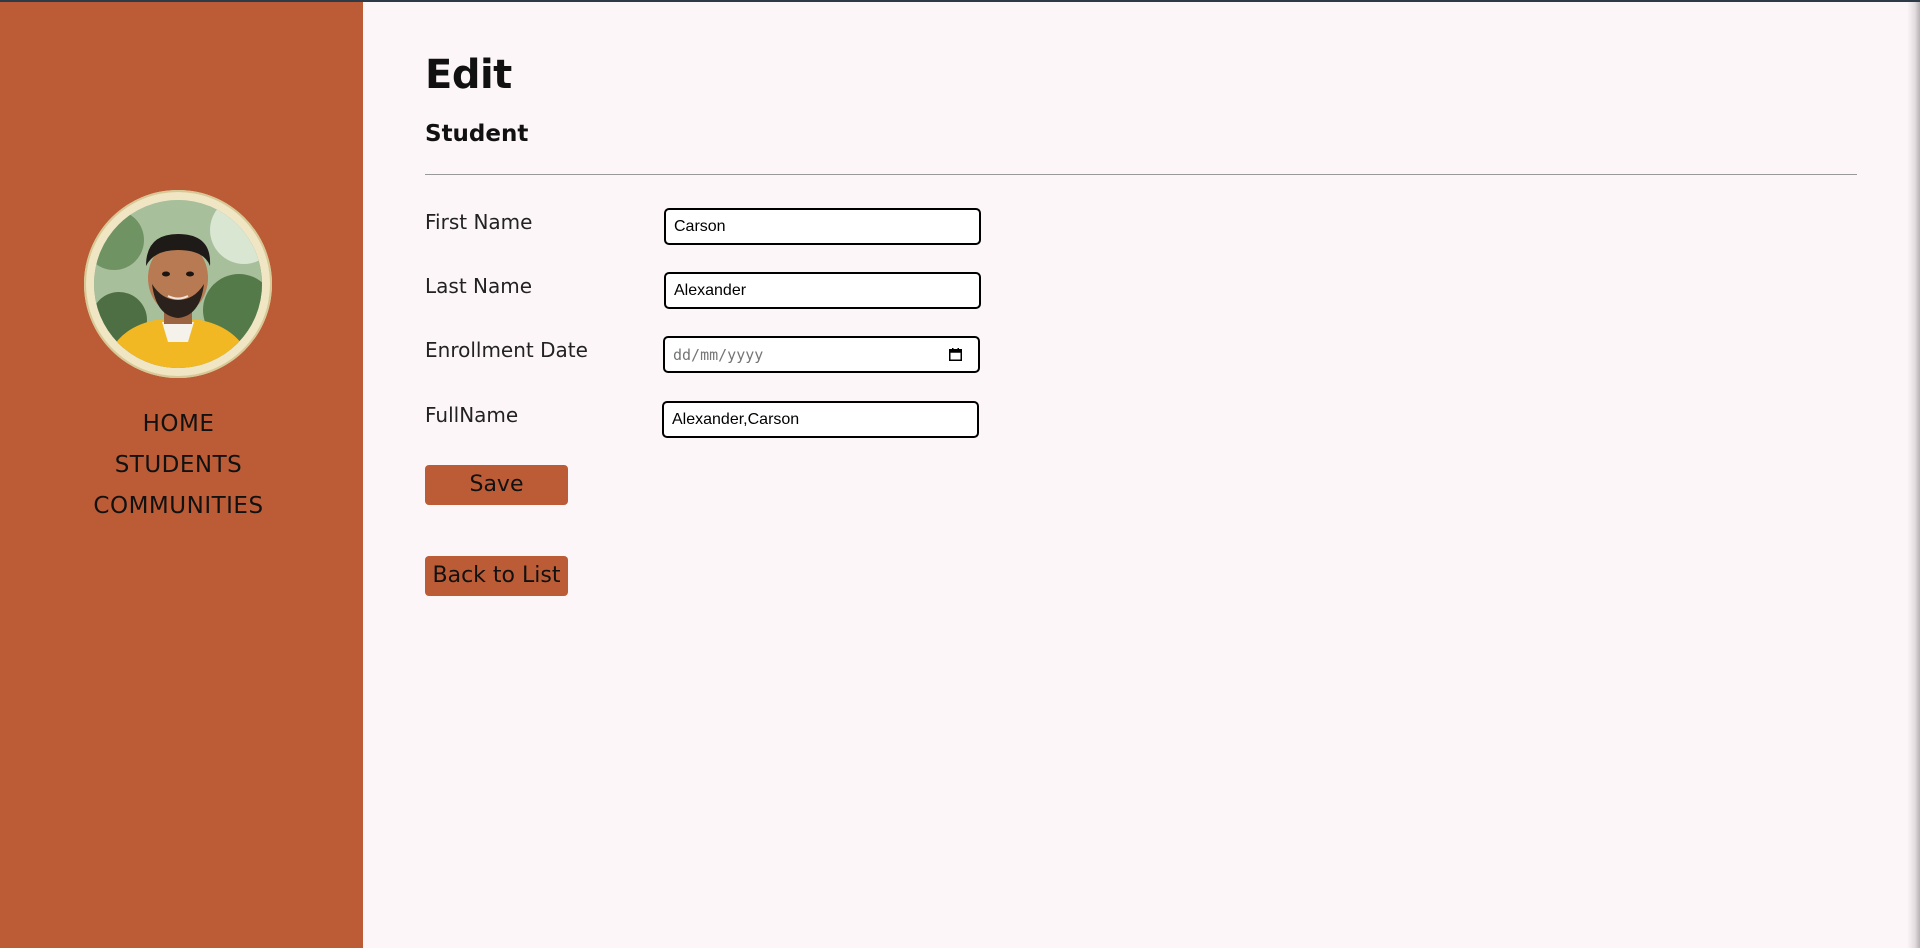 This screenshot has width=1920, height=948. I want to click on avatar-frame, so click(178, 284).